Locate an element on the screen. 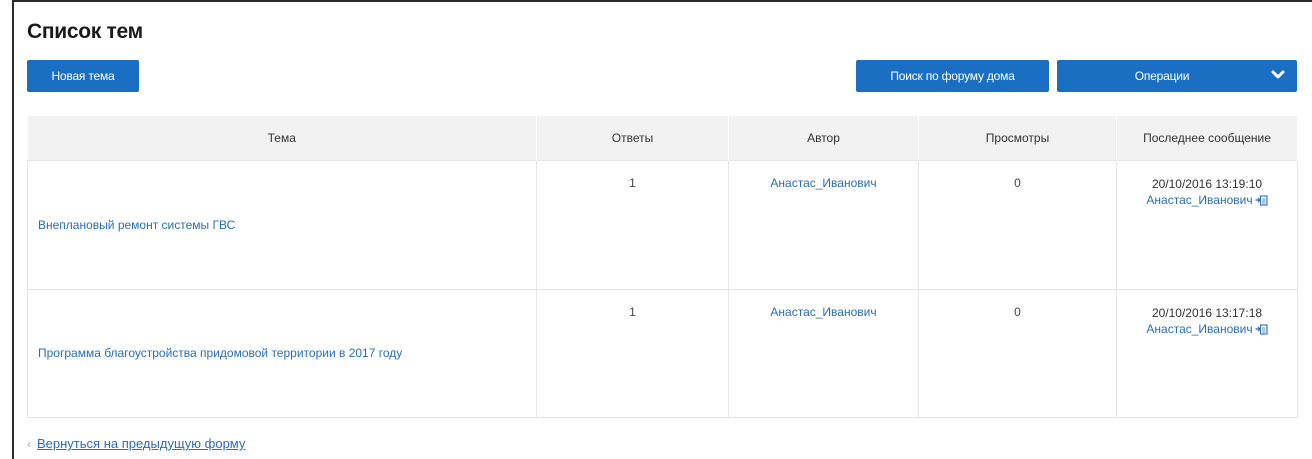 The width and height of the screenshot is (1312, 459). column-header-replies: Ответы is located at coordinates (632, 138).